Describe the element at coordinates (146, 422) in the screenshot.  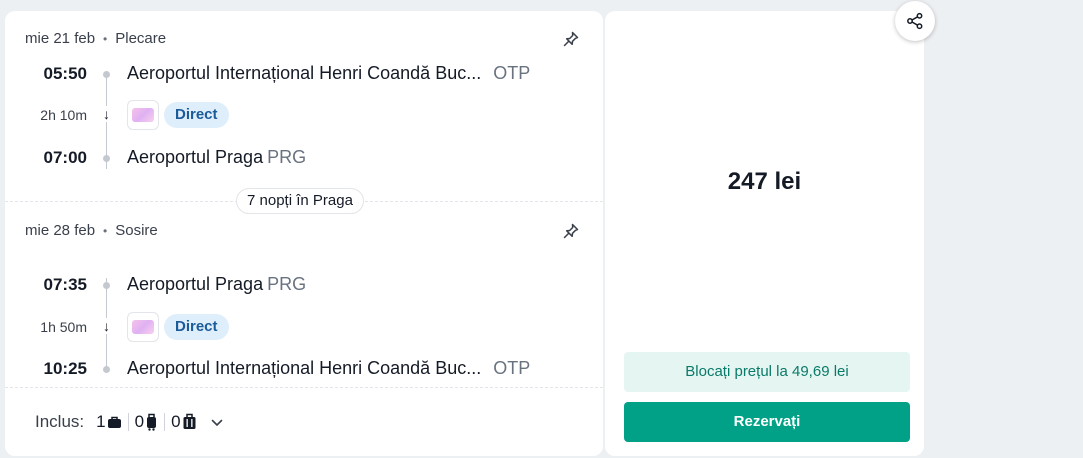
I see `carry-on-count: 0` at that location.